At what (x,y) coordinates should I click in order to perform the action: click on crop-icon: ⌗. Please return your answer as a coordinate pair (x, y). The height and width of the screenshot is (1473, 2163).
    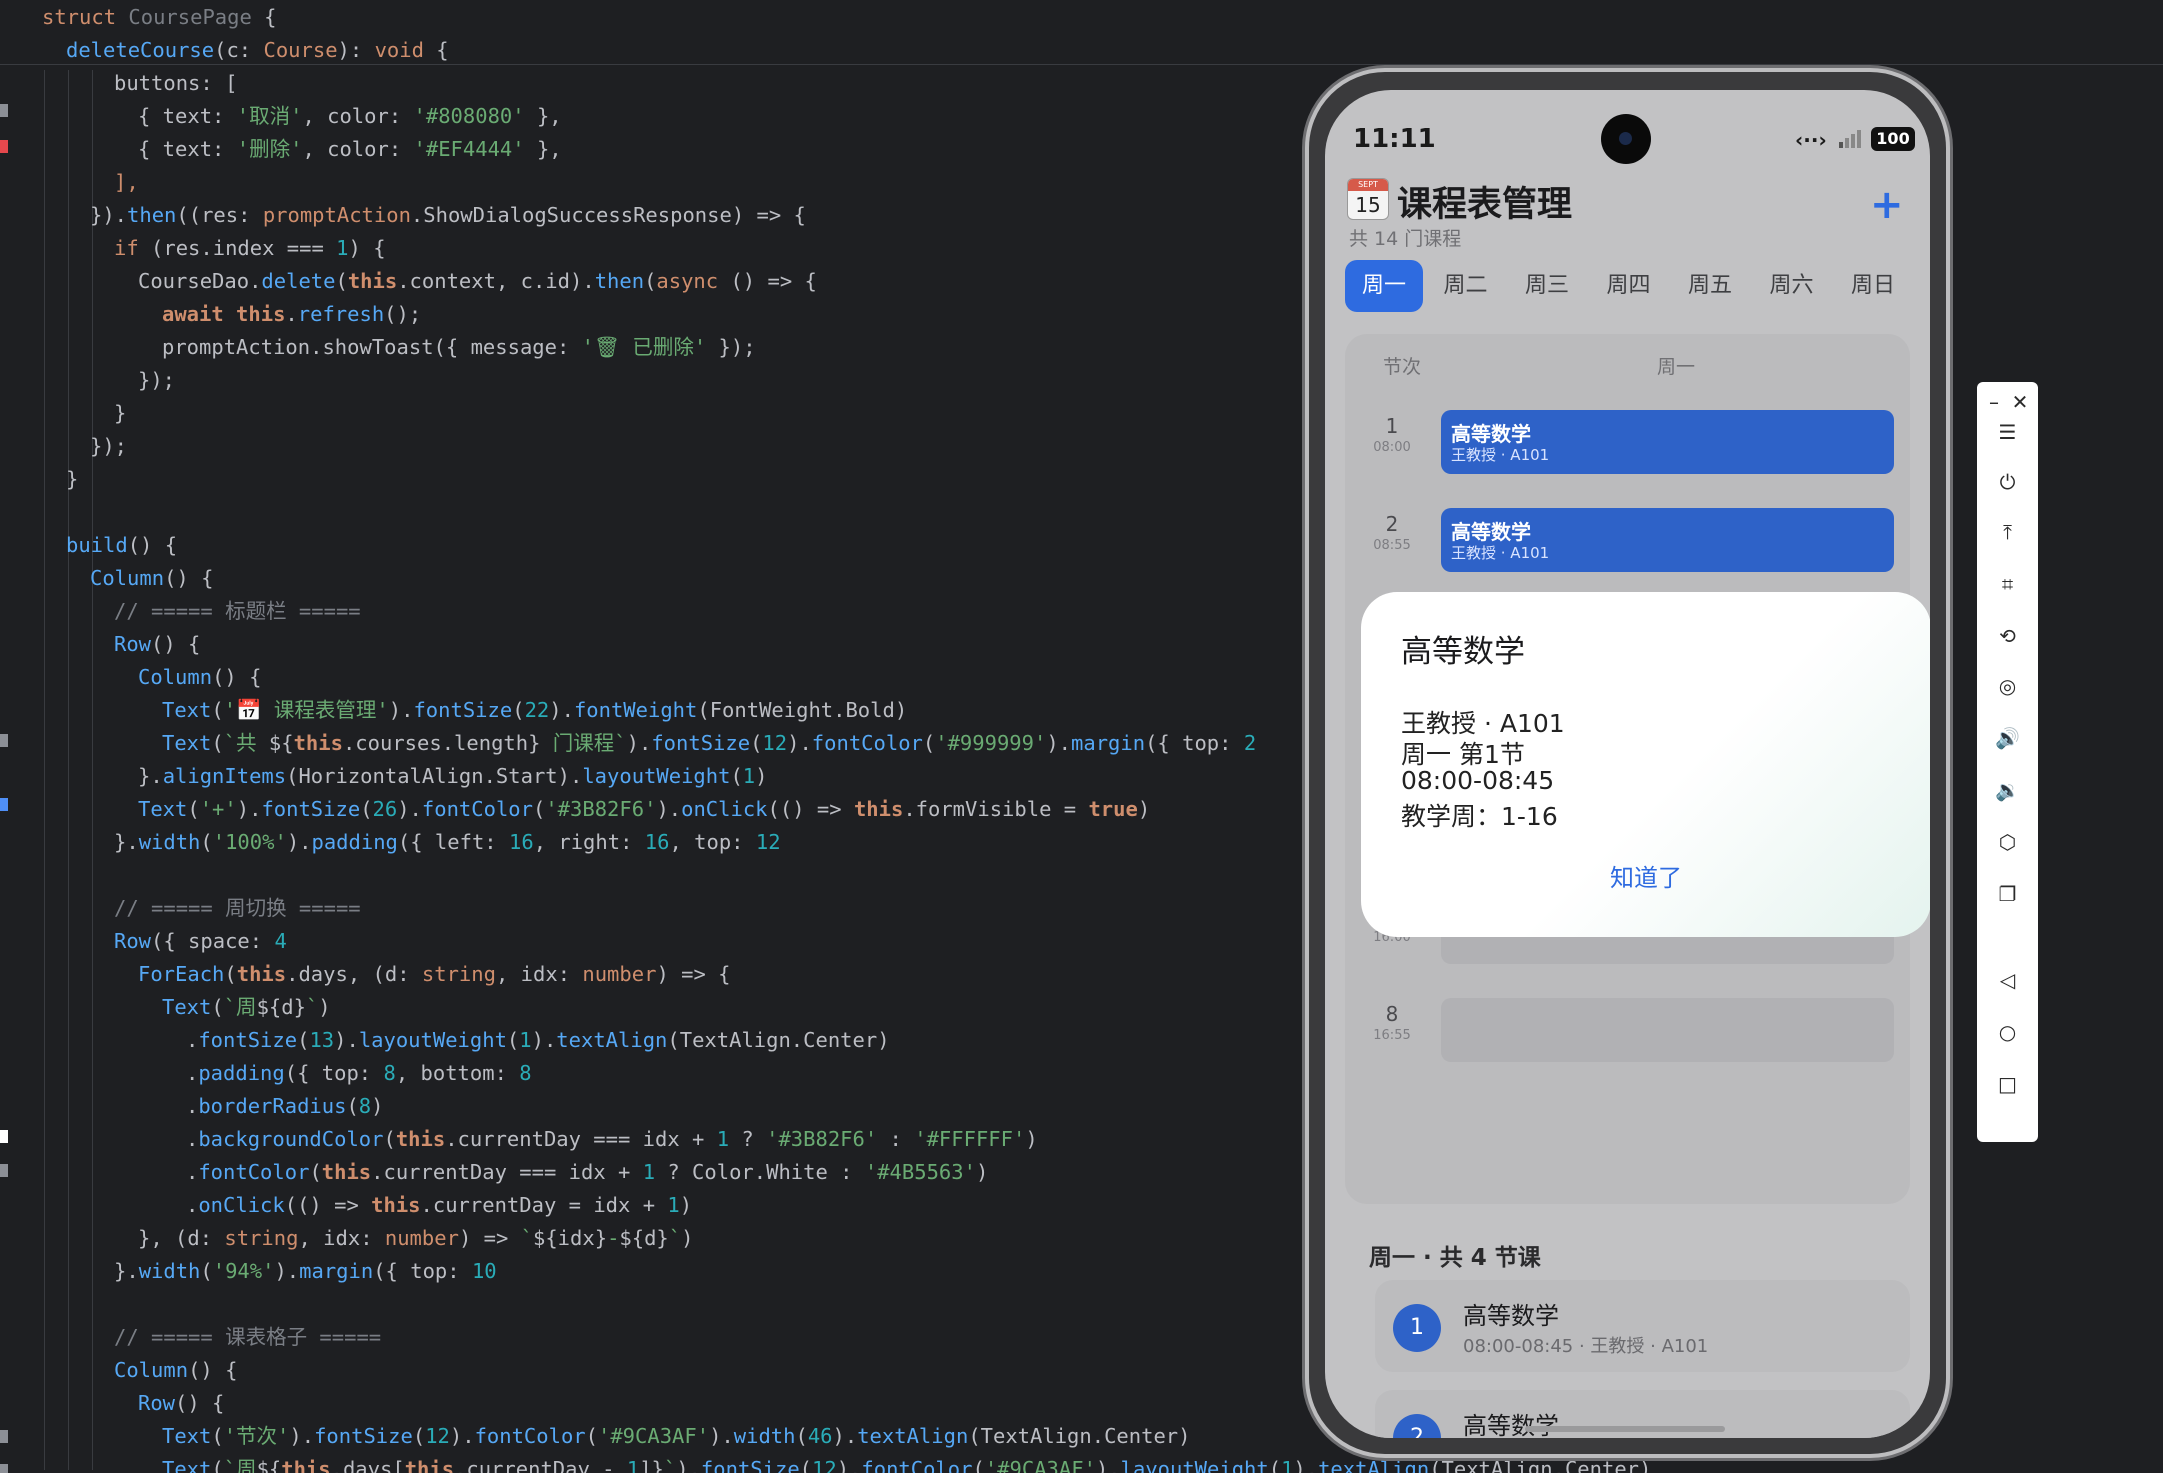
    Looking at the image, I should click on (2007, 584).